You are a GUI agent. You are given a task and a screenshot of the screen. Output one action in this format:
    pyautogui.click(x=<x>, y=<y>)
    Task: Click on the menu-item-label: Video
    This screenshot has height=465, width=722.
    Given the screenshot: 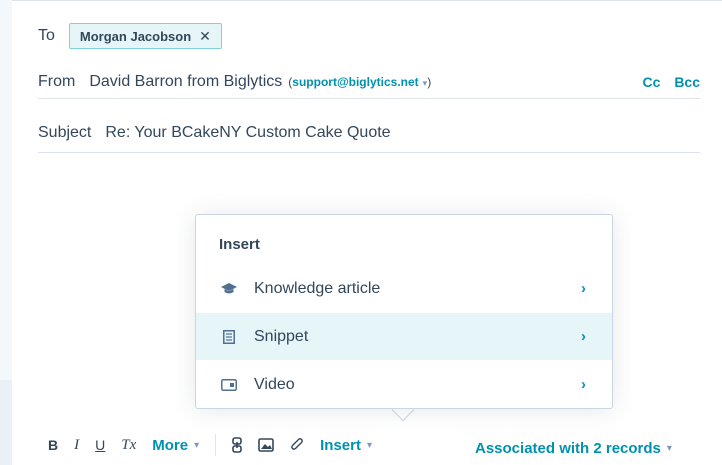 What is the action you would take?
    pyautogui.click(x=274, y=384)
    